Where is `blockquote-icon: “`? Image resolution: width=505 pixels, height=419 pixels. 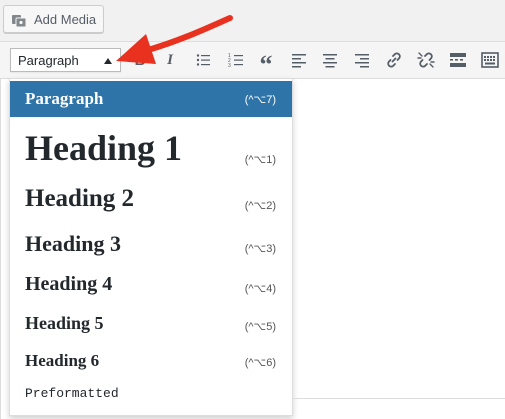
blockquote-icon: “ is located at coordinates (266, 64).